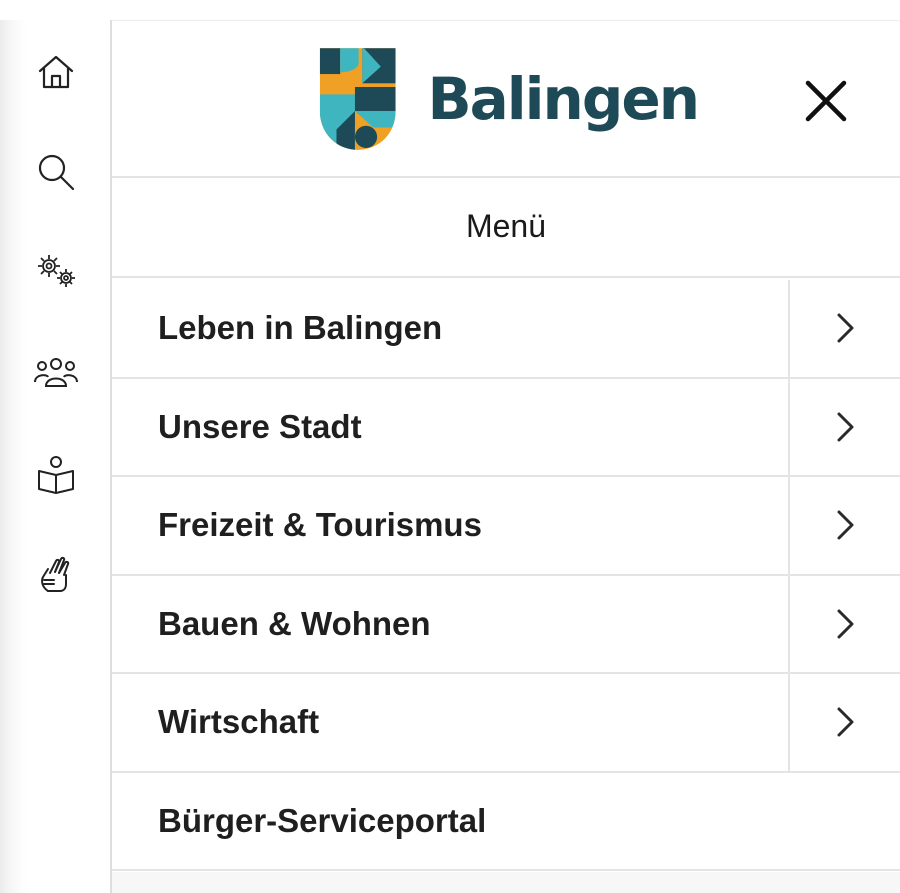  I want to click on menu-item-unsere-stadt: Unsere Stadt, so click(506, 427).